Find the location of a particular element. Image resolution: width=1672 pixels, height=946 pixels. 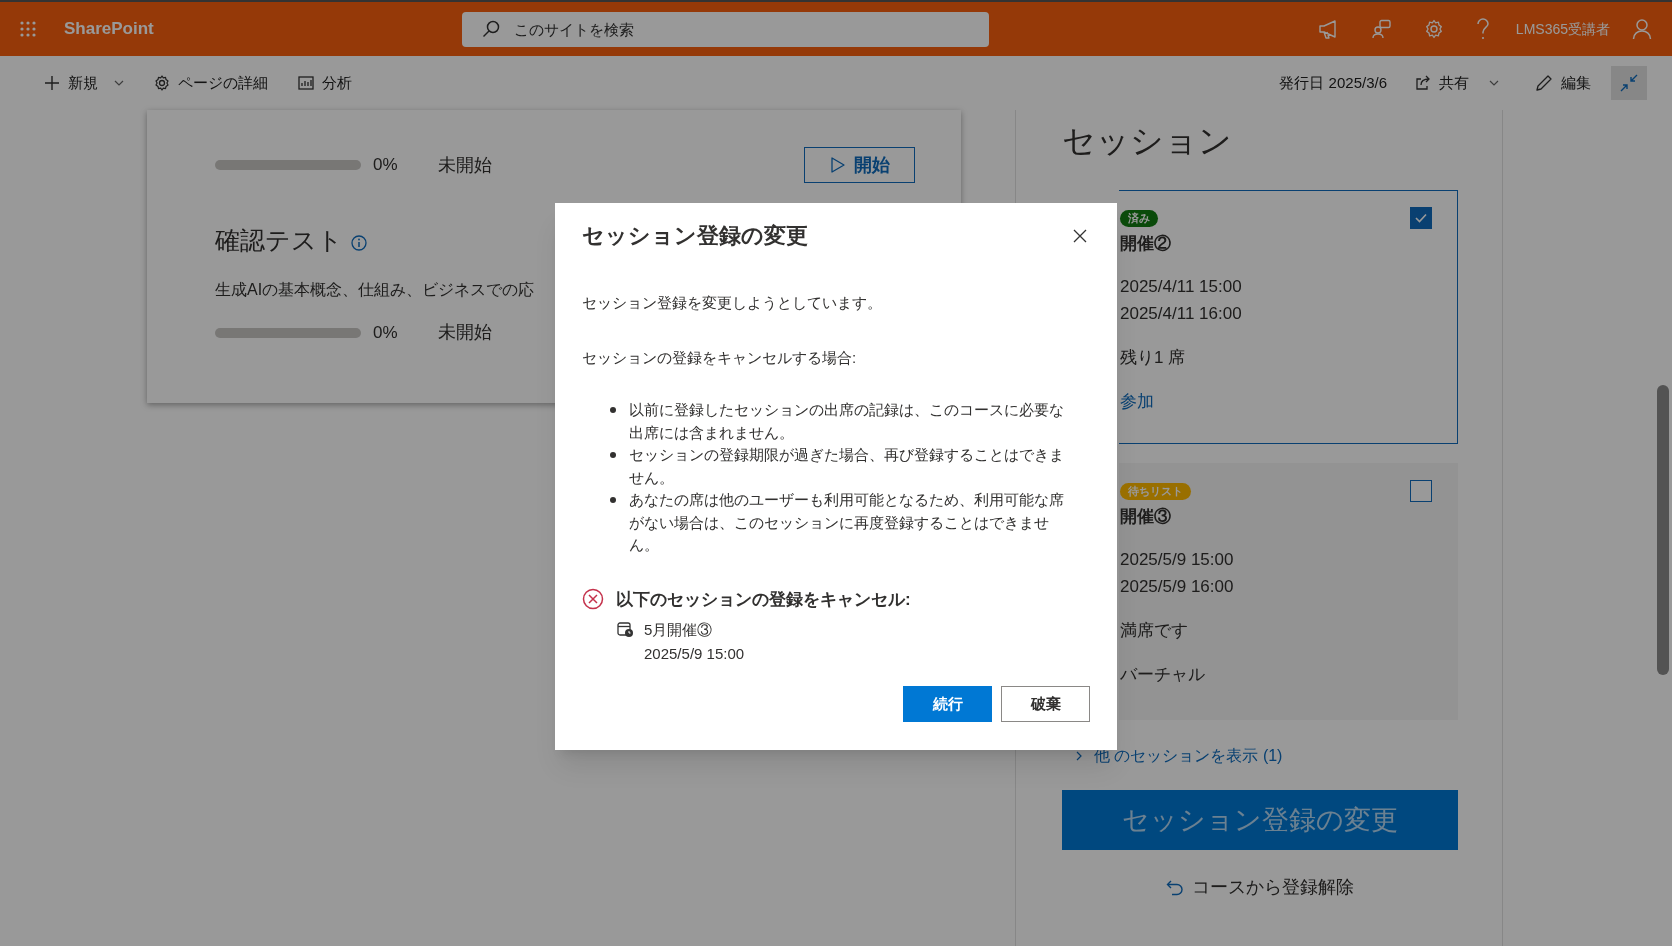

discard-button: 破棄 is located at coordinates (1045, 704).